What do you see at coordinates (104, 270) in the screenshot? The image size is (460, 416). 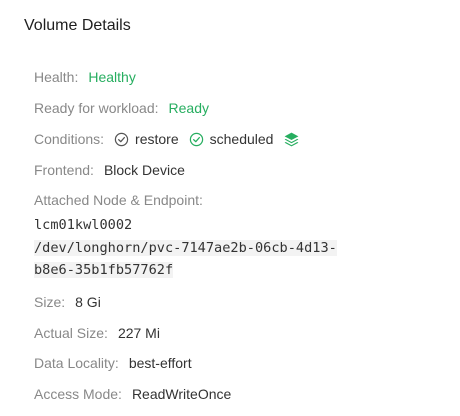 I see `attached-endpoint-line2: b8e6-35b1fb57762f` at bounding box center [104, 270].